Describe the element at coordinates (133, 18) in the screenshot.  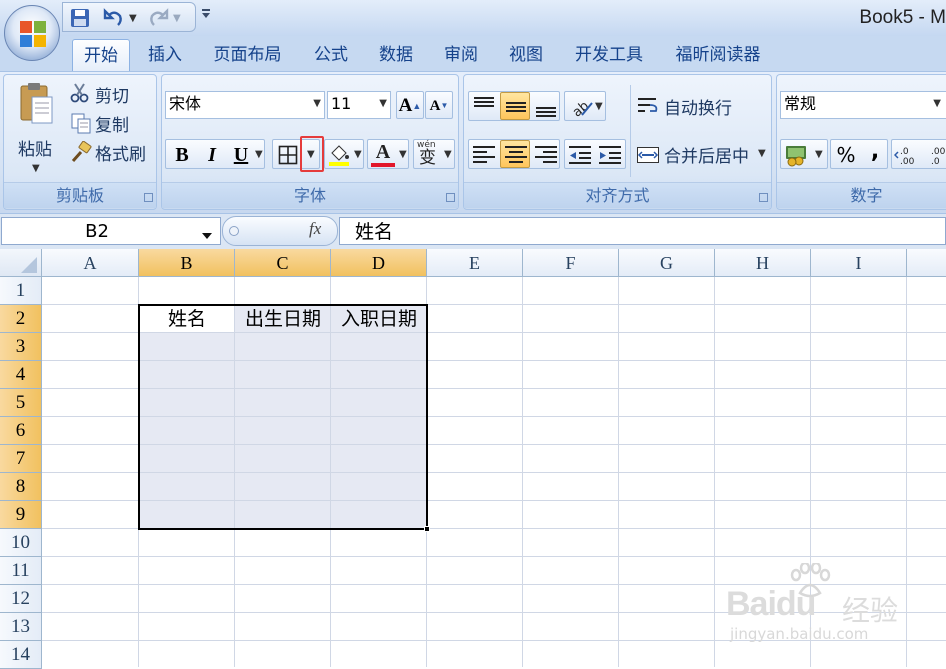
I see `undo-dropdown-icon: ▼` at that location.